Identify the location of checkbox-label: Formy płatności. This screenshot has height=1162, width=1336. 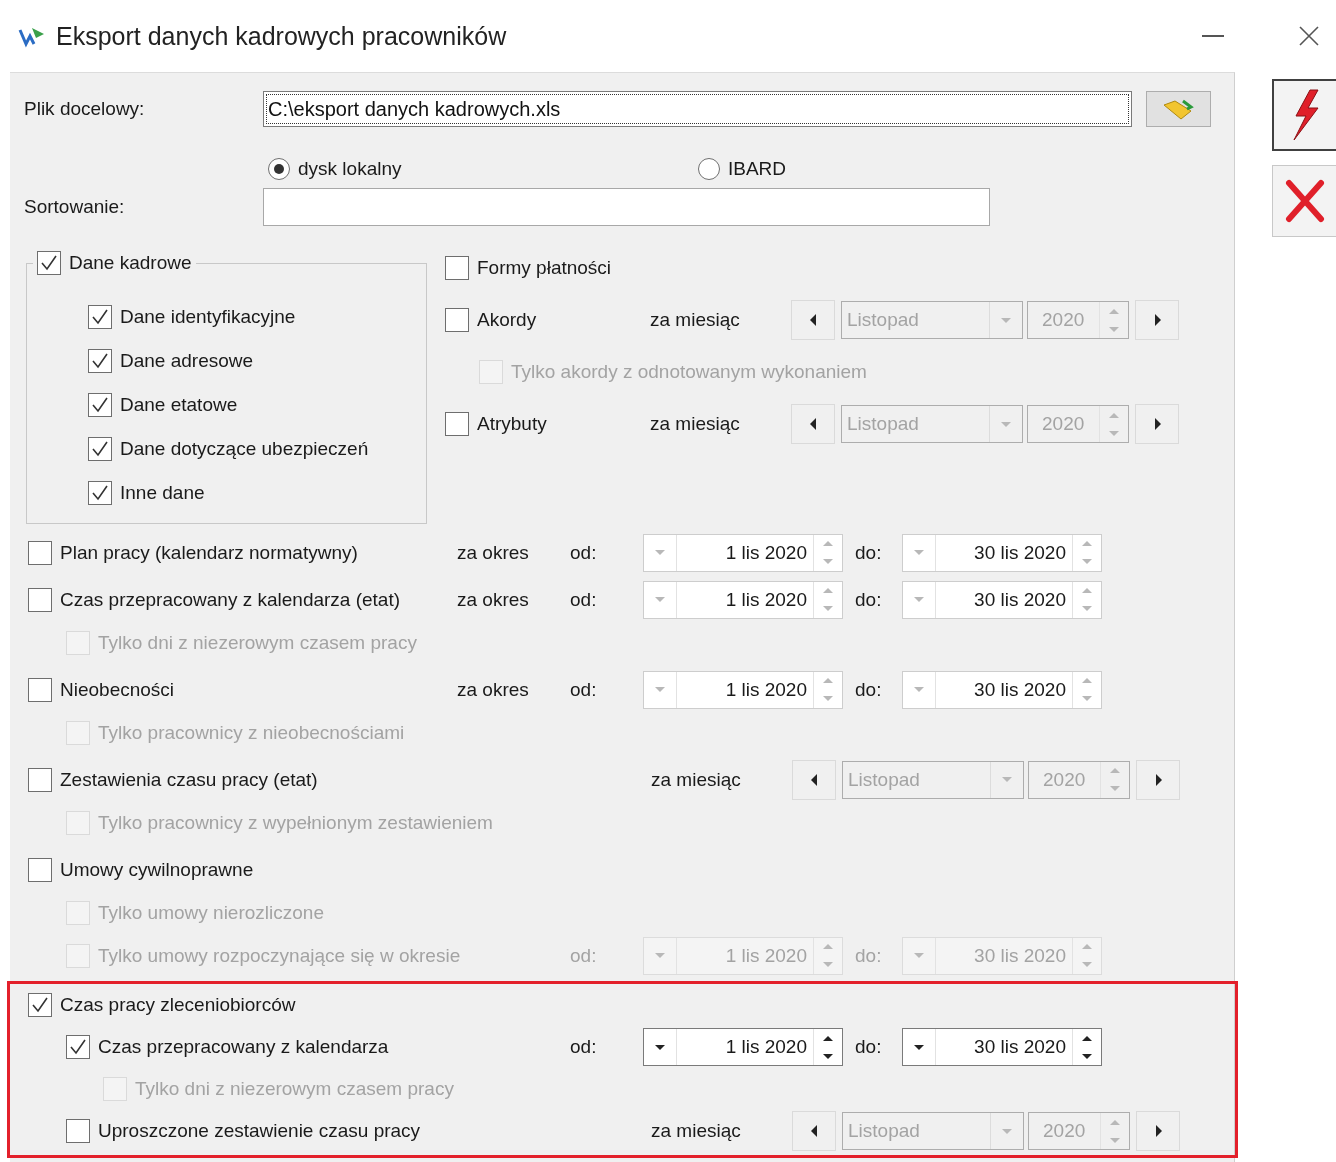
(544, 268).